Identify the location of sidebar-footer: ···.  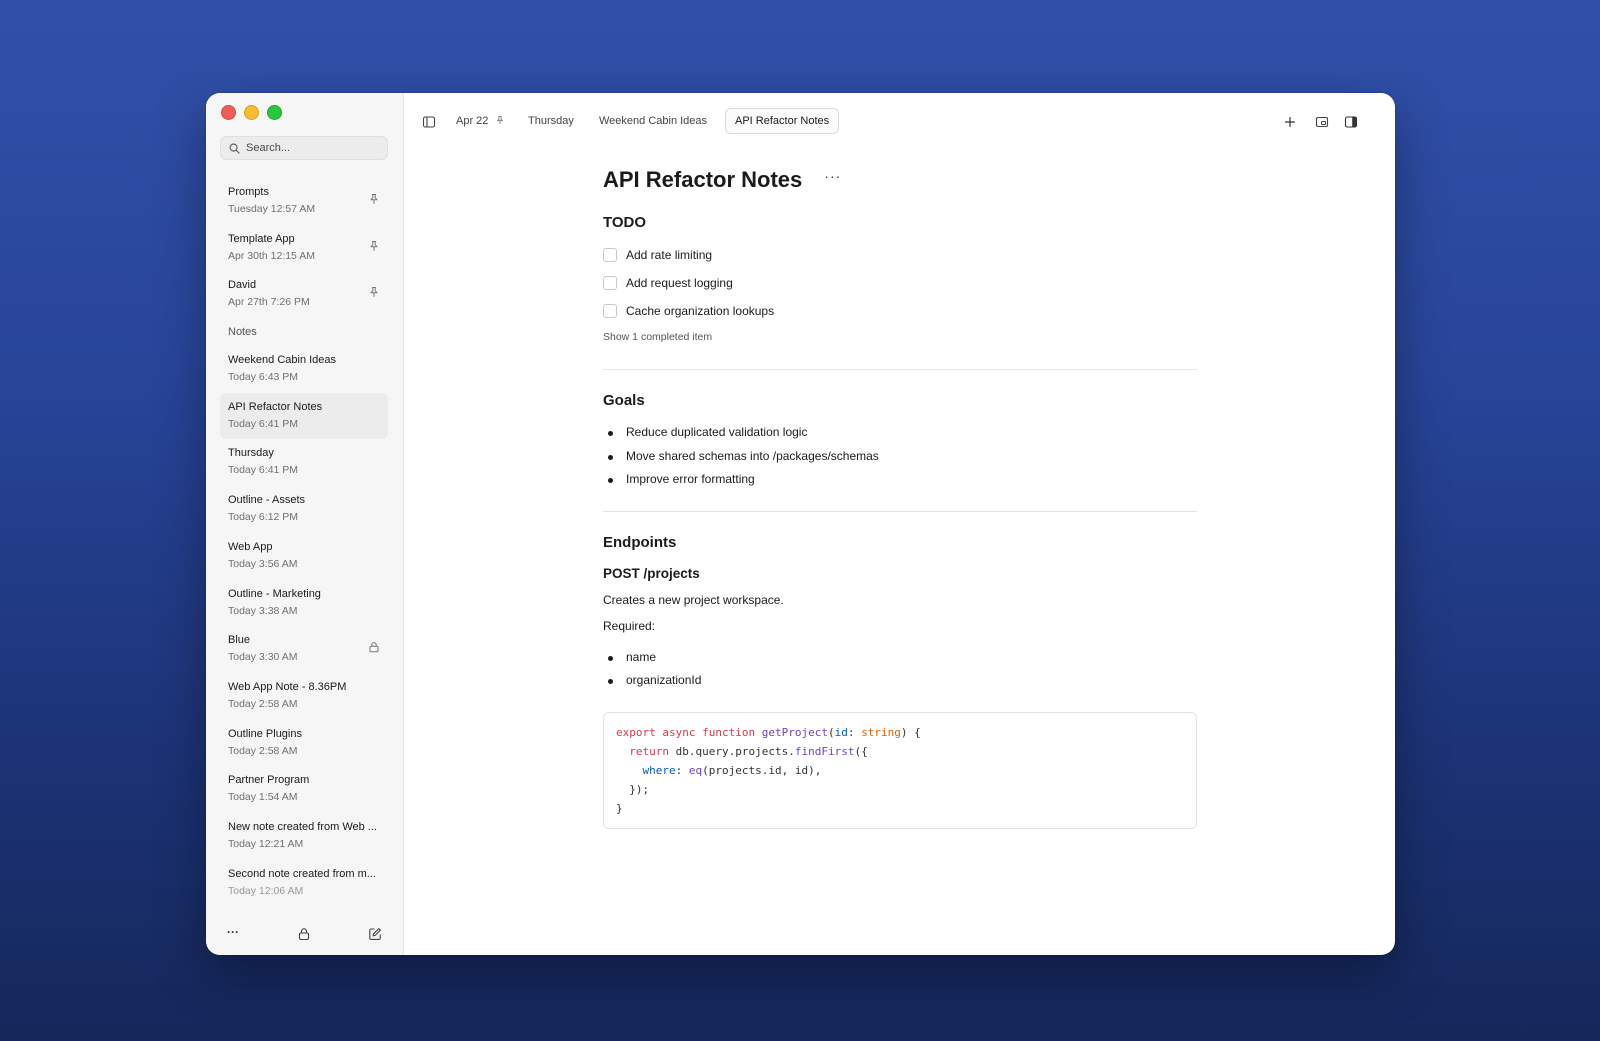
(304, 935).